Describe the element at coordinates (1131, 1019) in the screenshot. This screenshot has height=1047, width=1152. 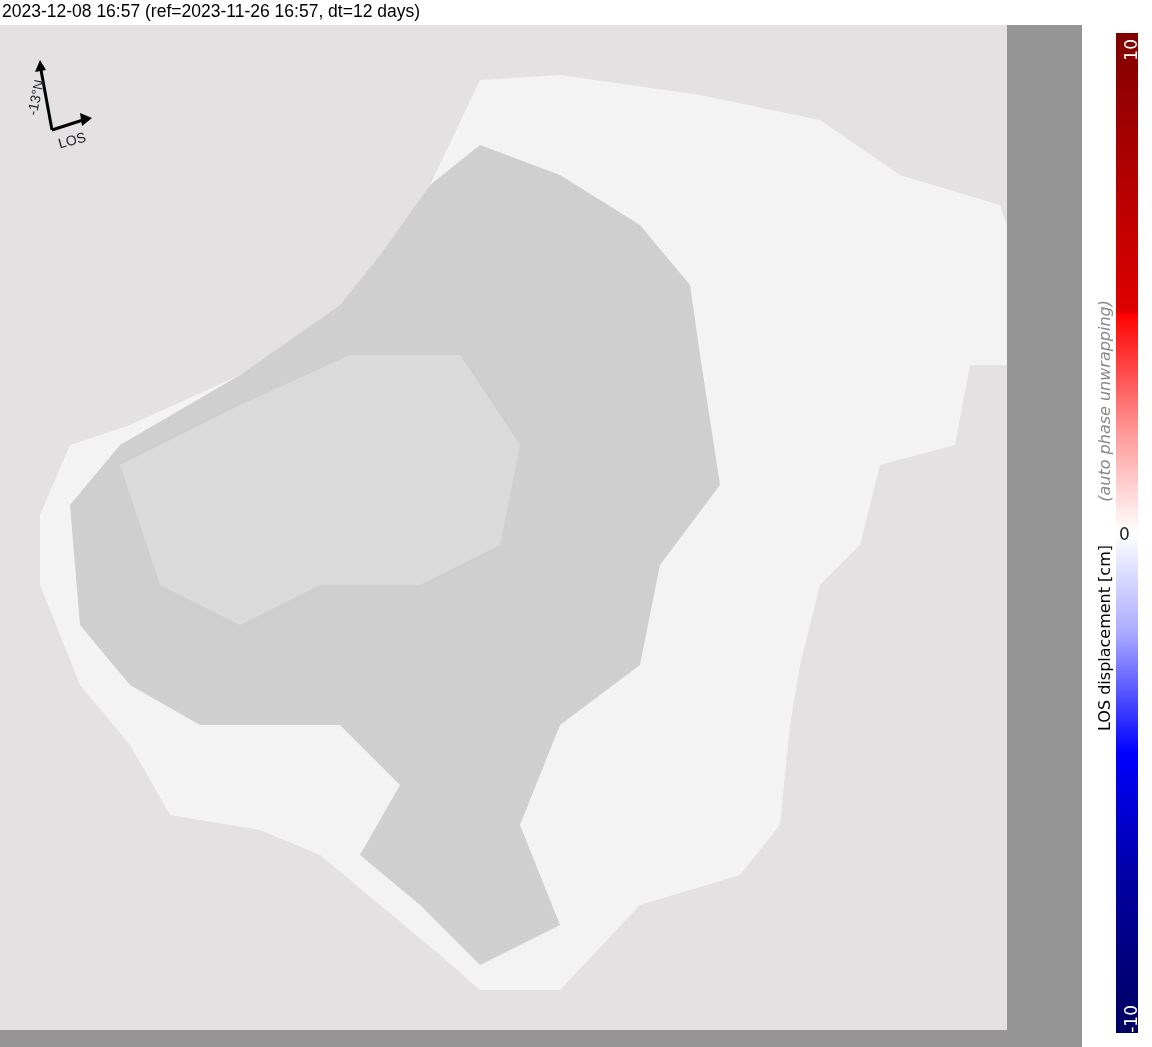
I see `colorbar-min-label: -10` at that location.